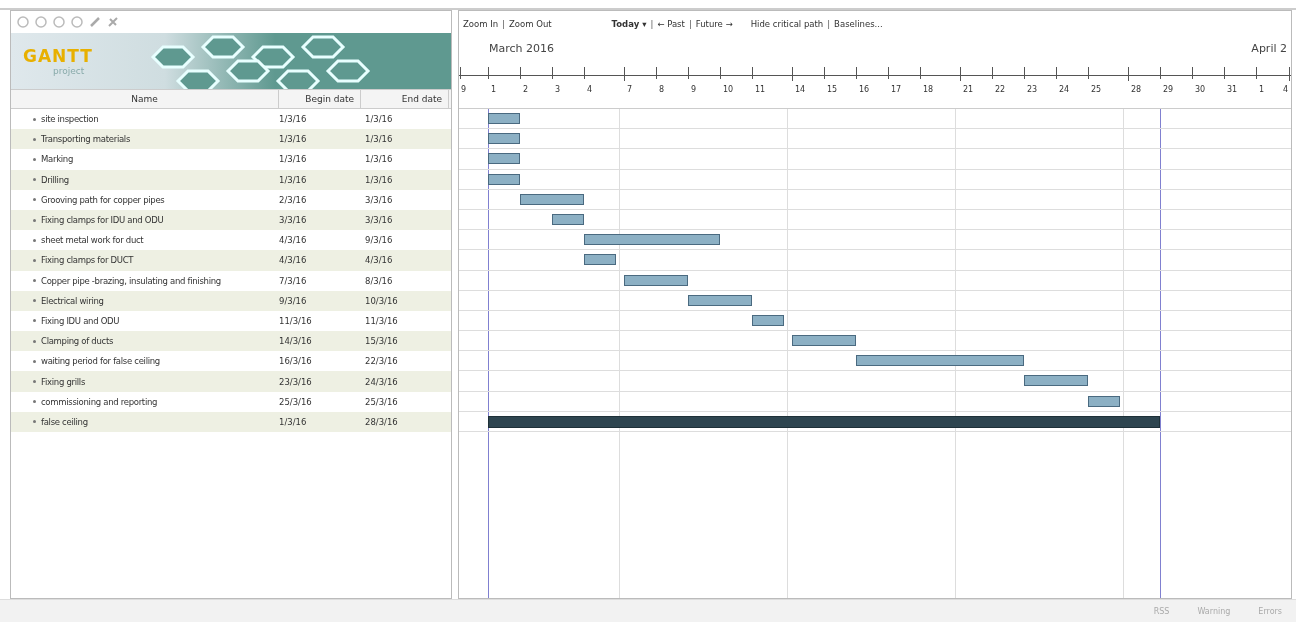 The image size is (1296, 622). What do you see at coordinates (494, 89) in the screenshot?
I see `day-label: 1` at bounding box center [494, 89].